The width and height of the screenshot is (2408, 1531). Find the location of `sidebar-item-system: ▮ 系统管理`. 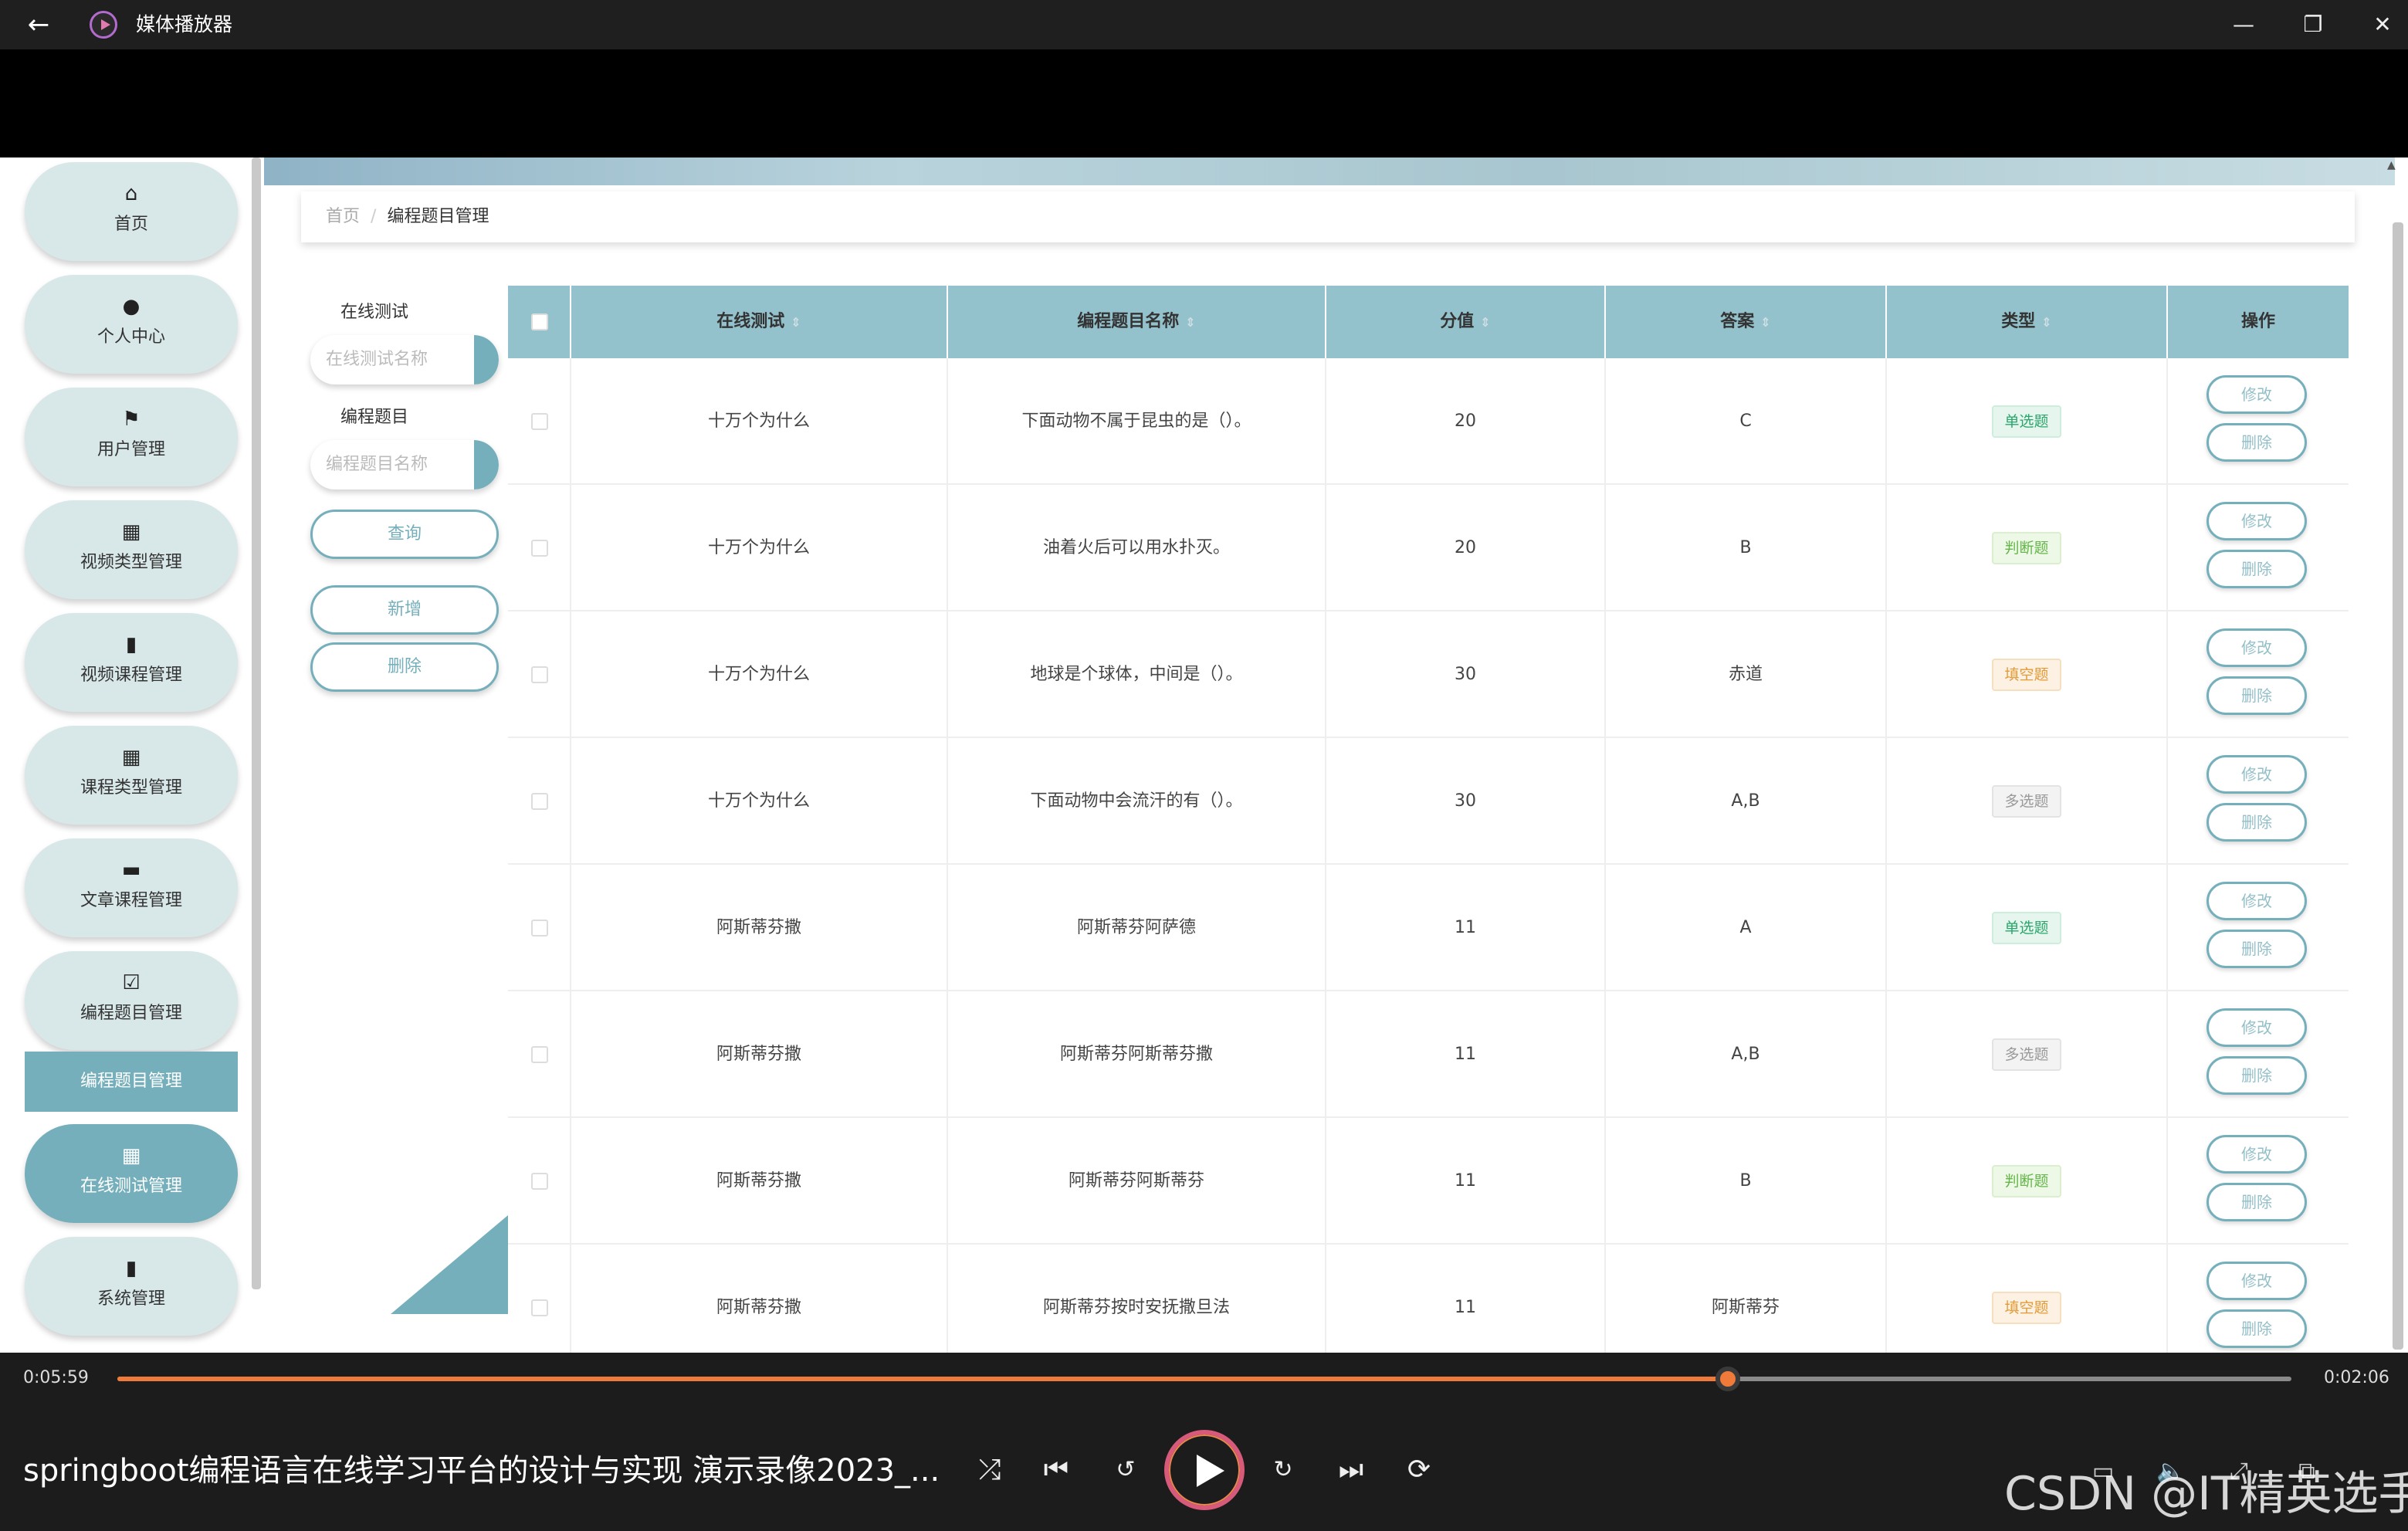

sidebar-item-system: ▮ 系统管理 is located at coordinates (131, 1286).